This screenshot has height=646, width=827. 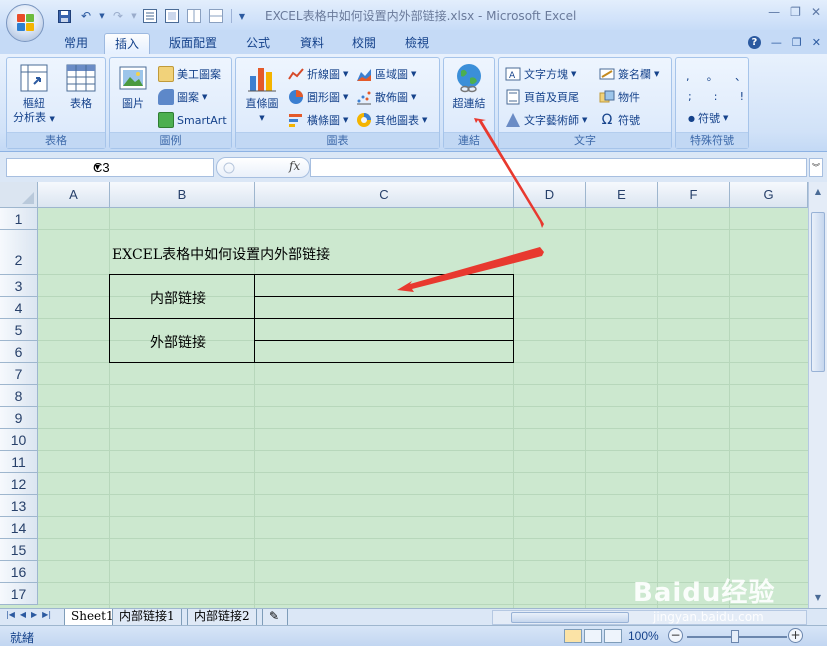 I want to click on sheet-view-icon, so click(x=194, y=16).